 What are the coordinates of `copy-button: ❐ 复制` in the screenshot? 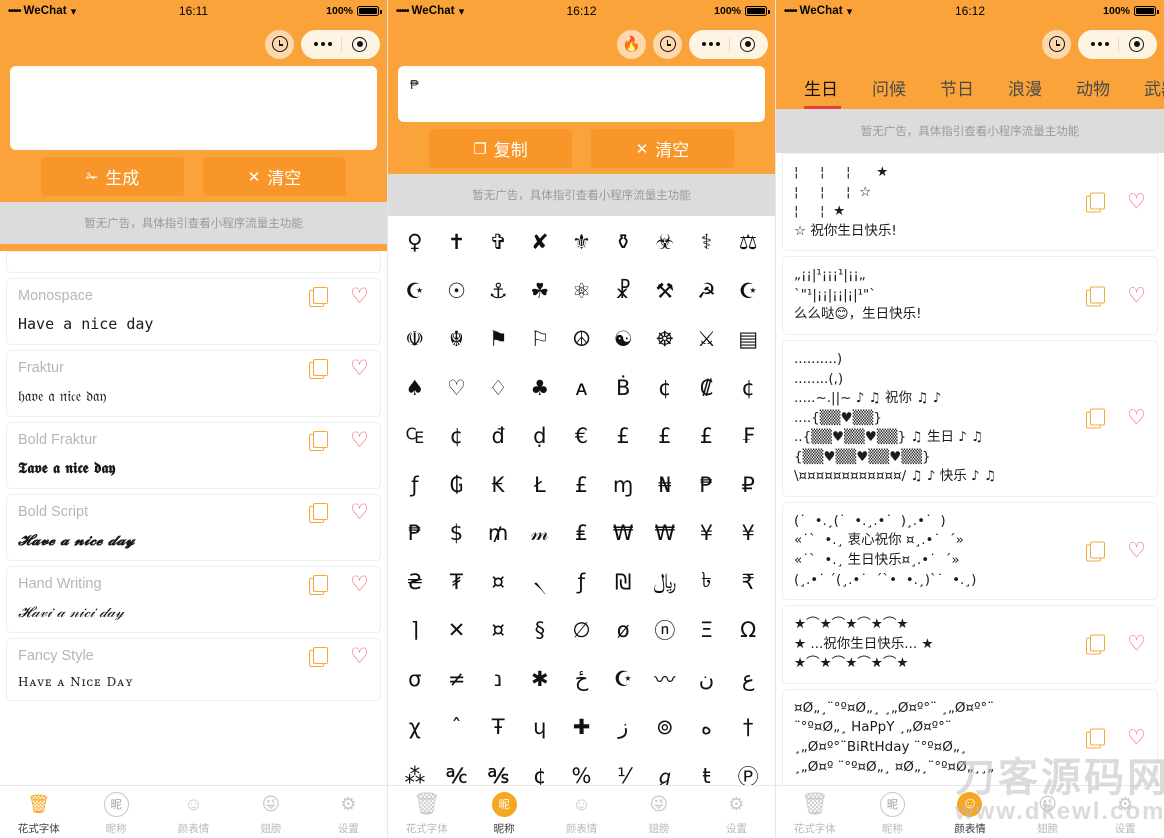 It's located at (500, 148).